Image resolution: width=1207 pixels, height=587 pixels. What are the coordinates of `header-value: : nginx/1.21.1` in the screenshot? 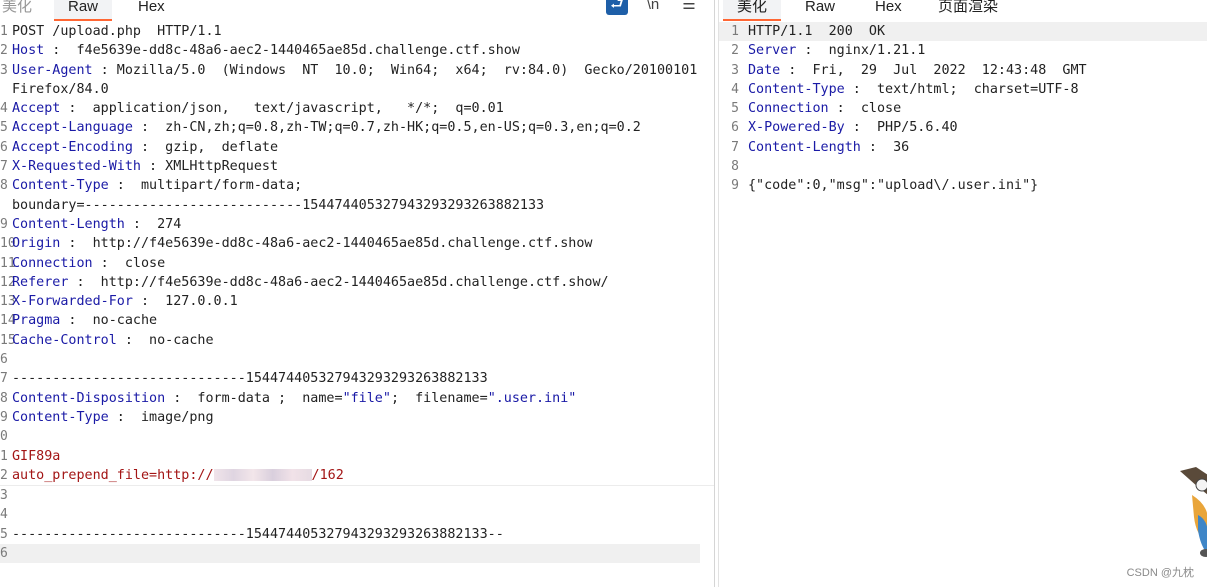 It's located at (861, 51).